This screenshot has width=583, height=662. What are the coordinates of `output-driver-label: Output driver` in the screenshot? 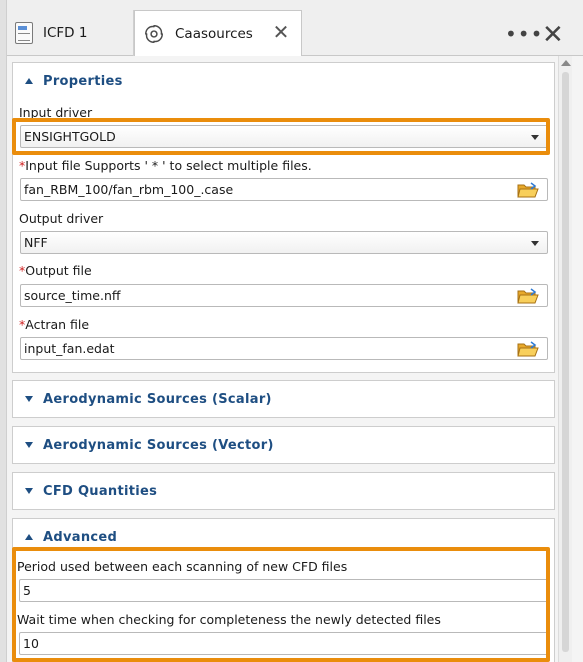 It's located at (61, 218).